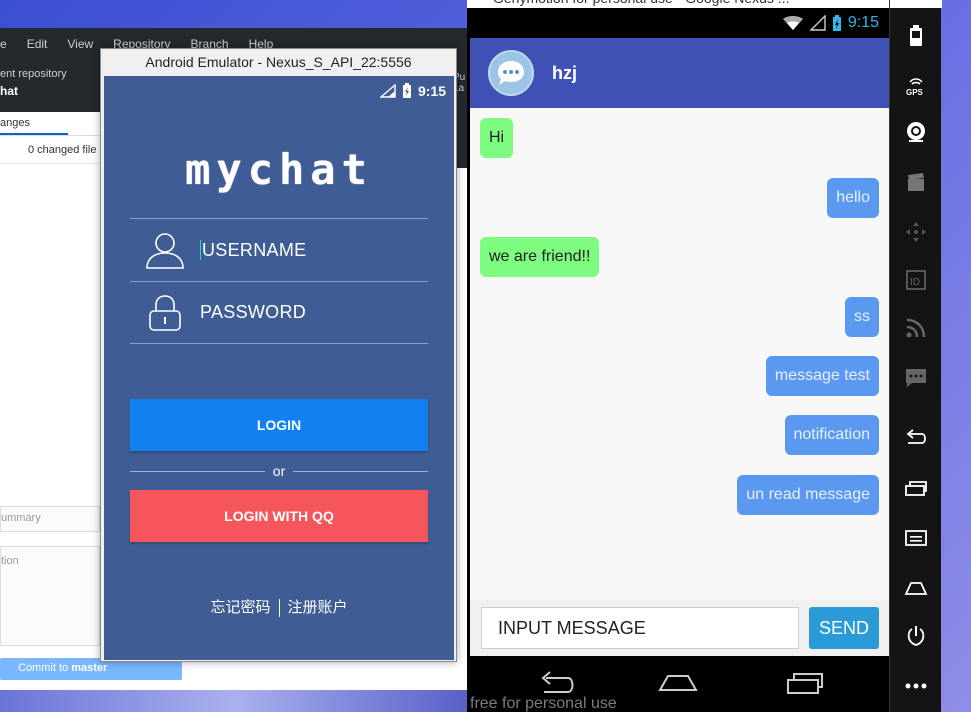 Image resolution: width=971 pixels, height=712 pixels. Describe the element at coordinates (279, 169) in the screenshot. I see `mychat-logo: mychat` at that location.